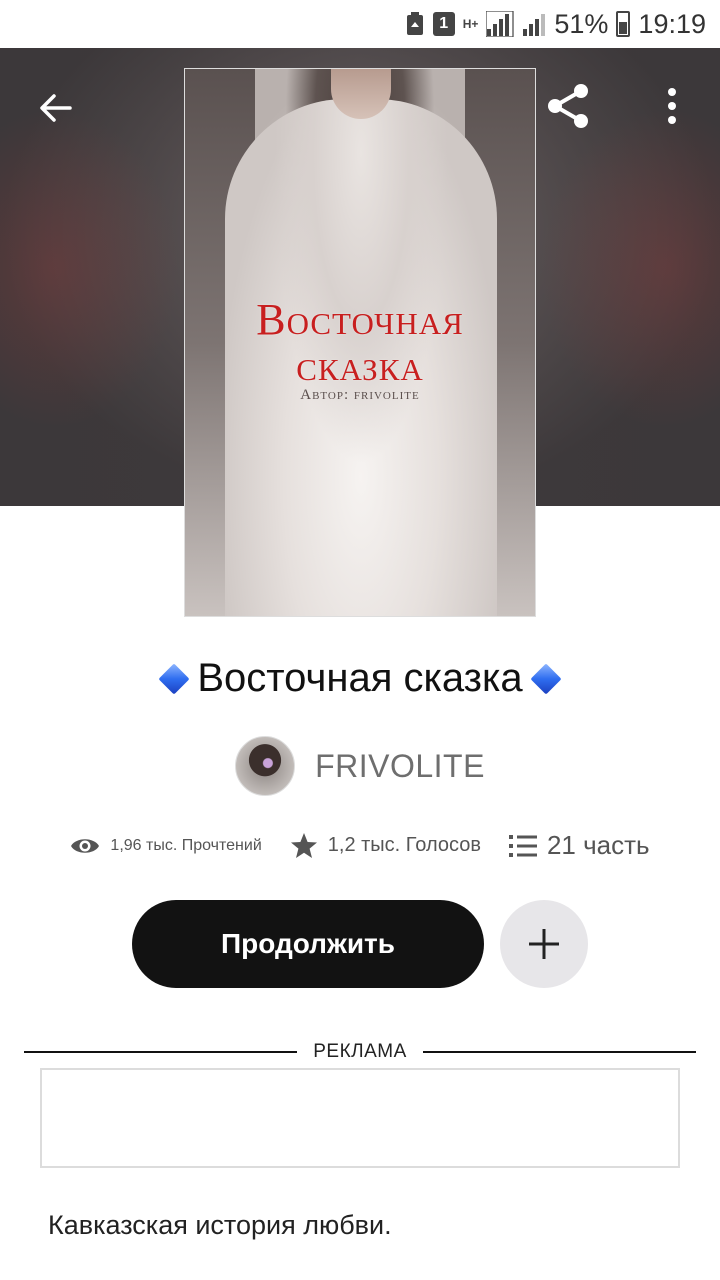 The height and width of the screenshot is (1280, 720). Describe the element at coordinates (85, 845) in the screenshot. I see `eye-icon` at that location.